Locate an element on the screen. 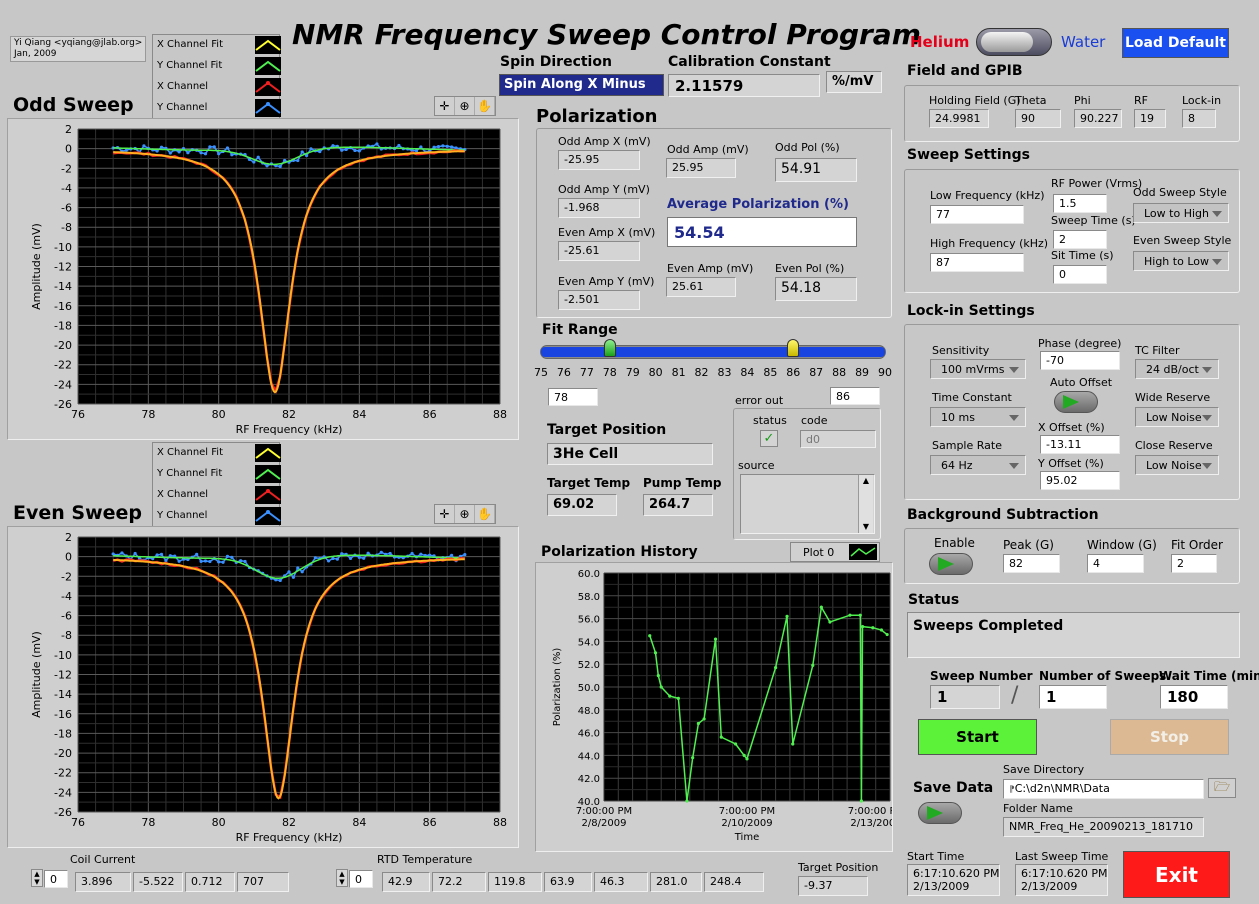  exit-button: Exit is located at coordinates (1176, 874).